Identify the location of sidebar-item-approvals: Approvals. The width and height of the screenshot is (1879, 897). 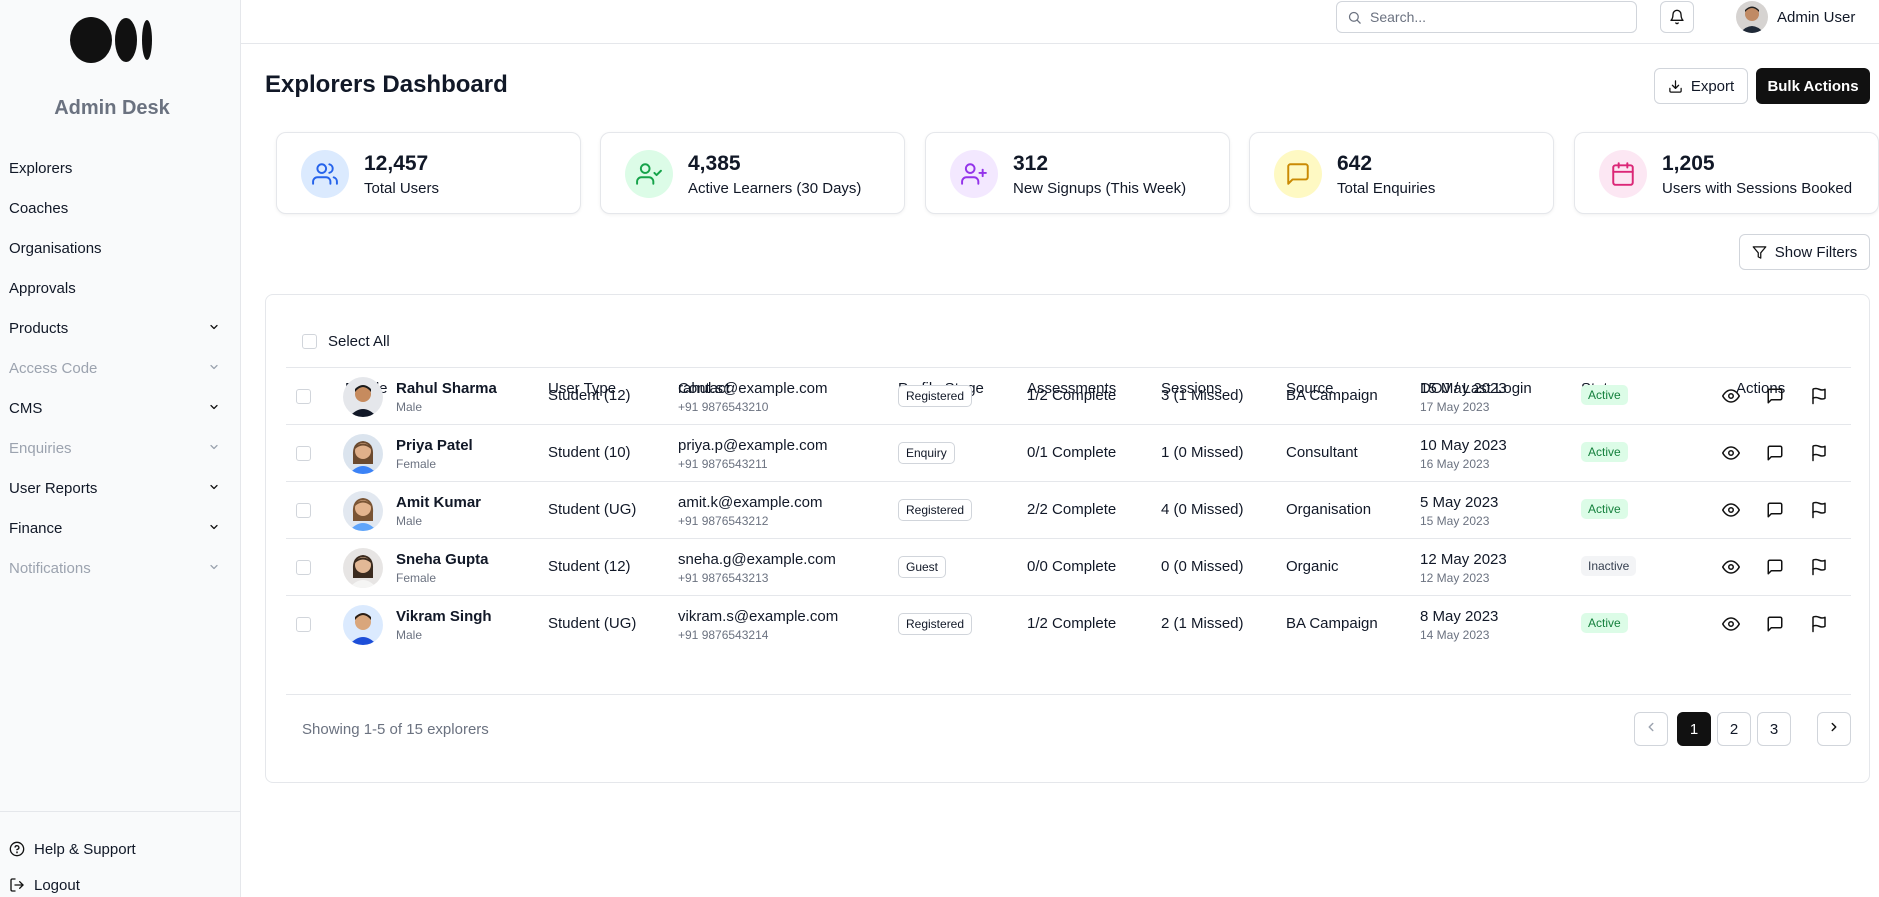
(120, 288).